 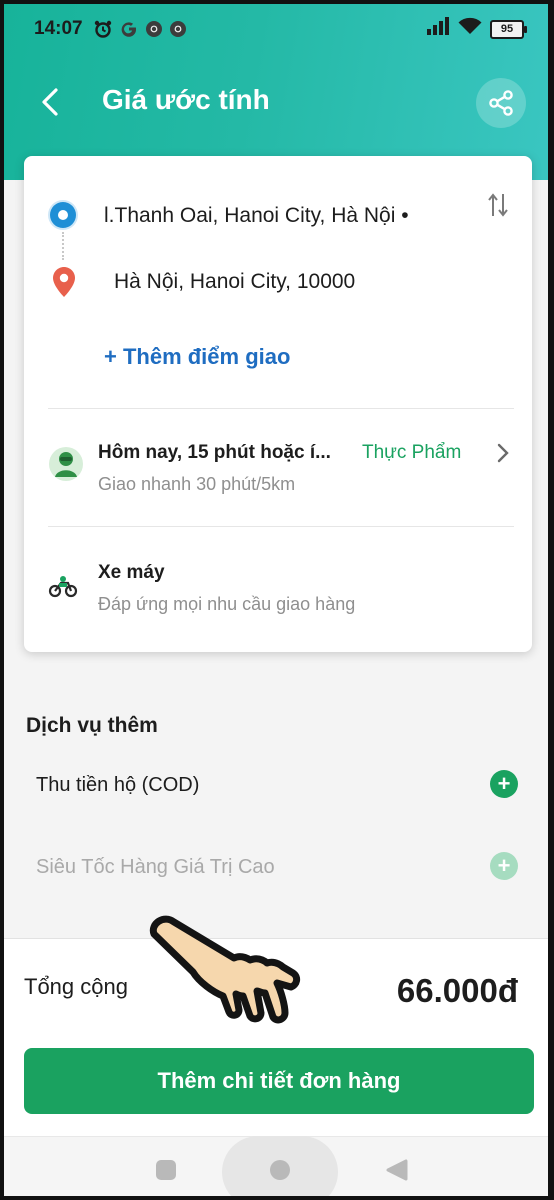 What do you see at coordinates (197, 357) in the screenshot?
I see `add-stop-link: + Thêm điểm giao` at bounding box center [197, 357].